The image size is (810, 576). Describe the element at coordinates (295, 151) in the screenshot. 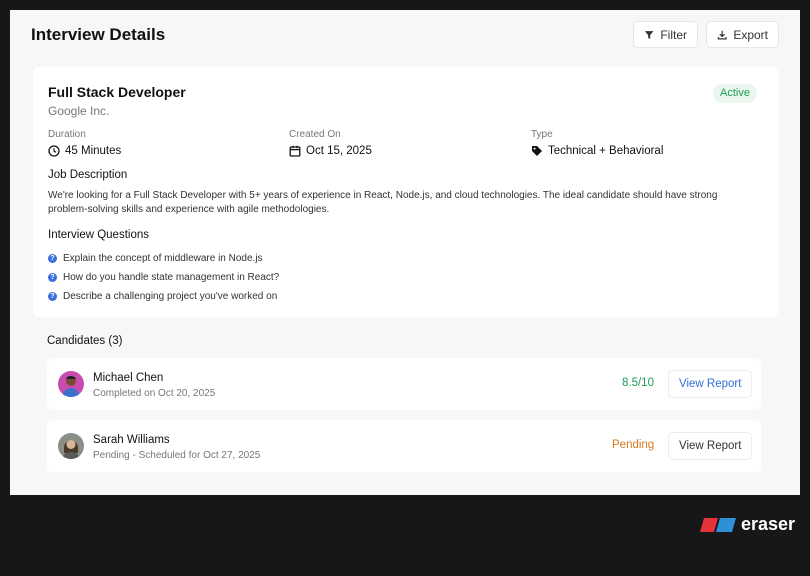

I see `calendar-icon` at that location.